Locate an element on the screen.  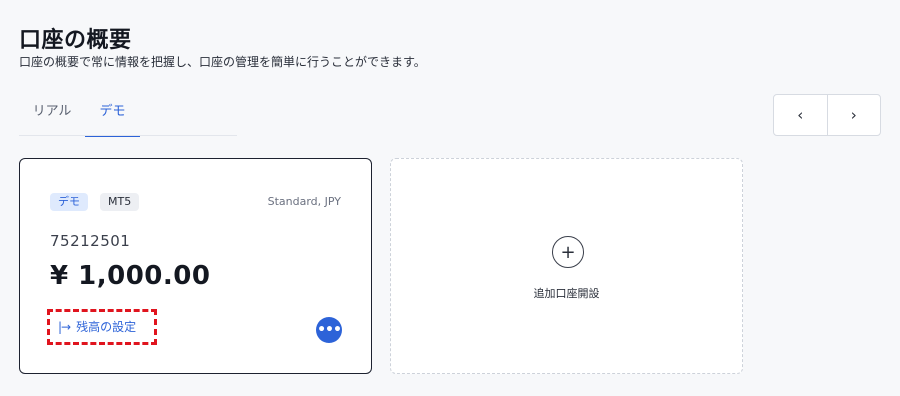
tab-demo: デモ is located at coordinates (112, 118).